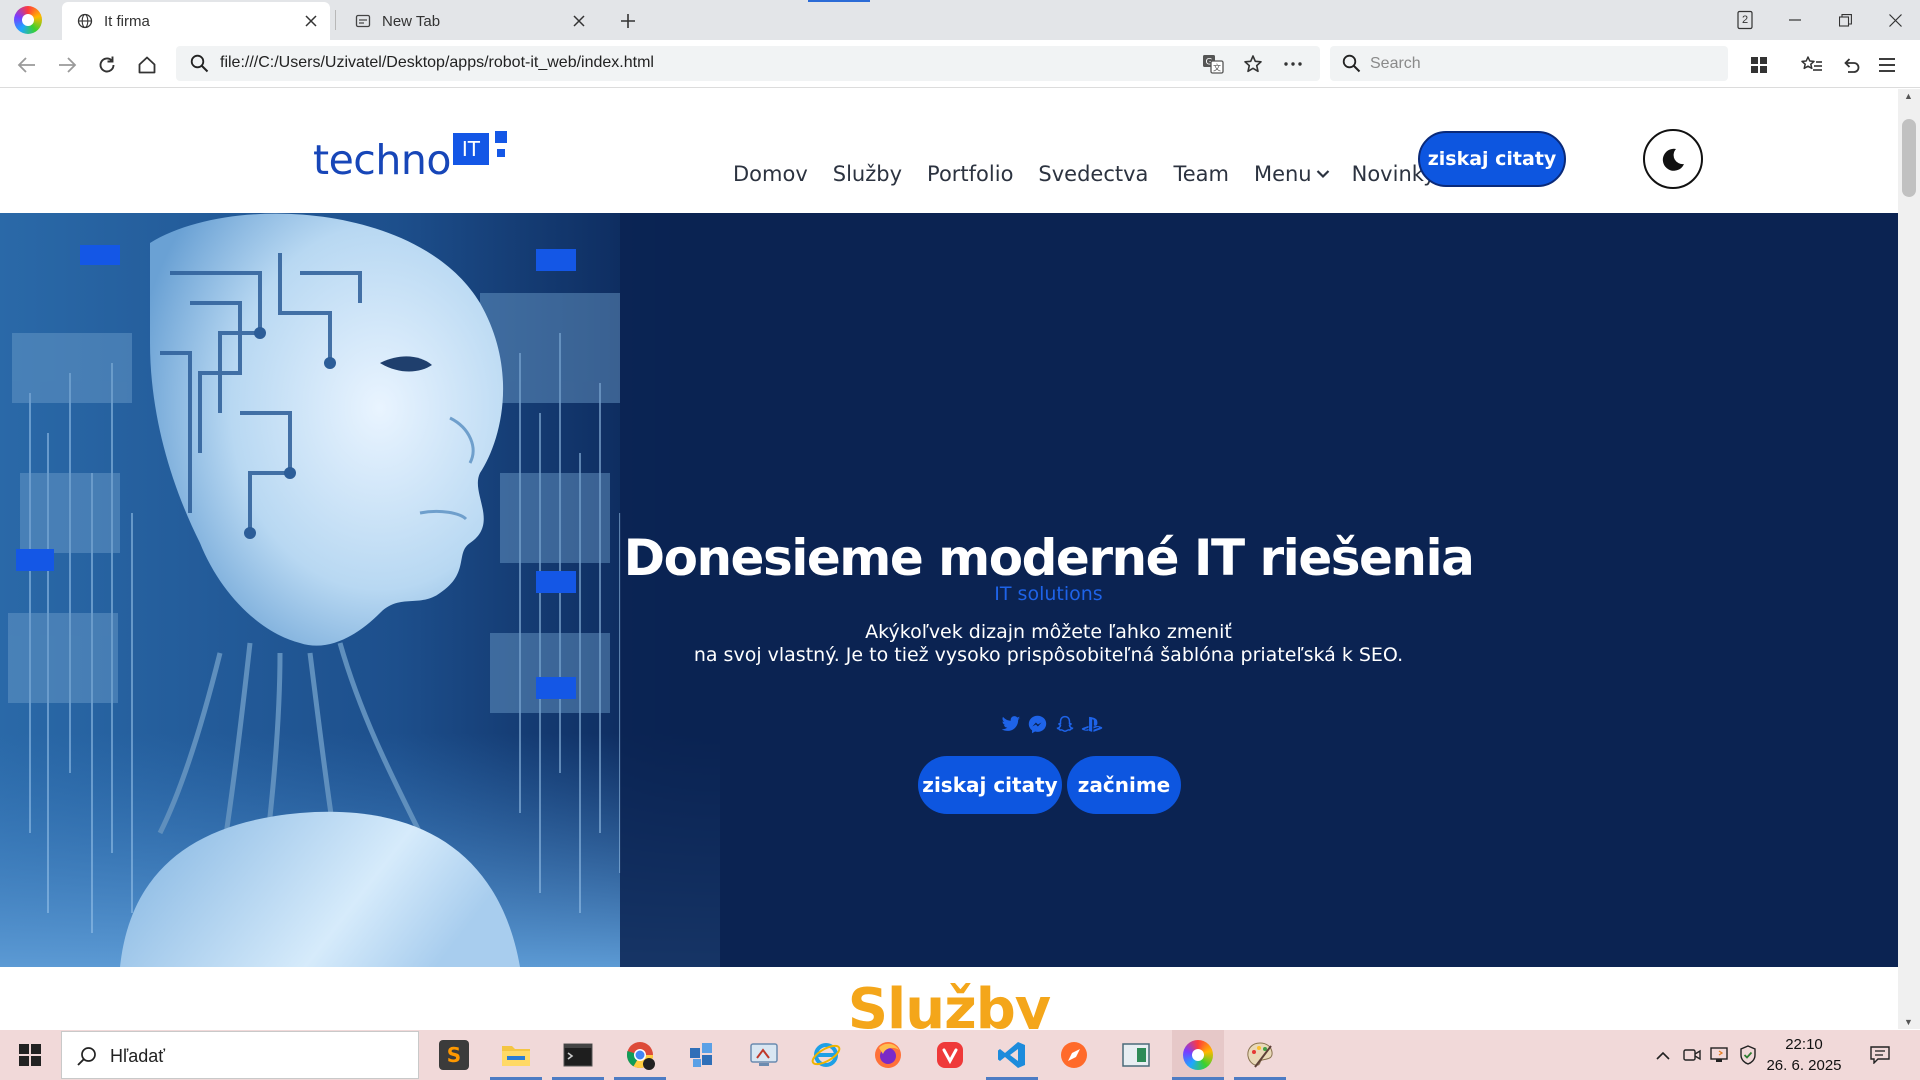 This screenshot has width=1920, height=1080. I want to click on clock-date: 26. 6. 2025, so click(1804, 1065).